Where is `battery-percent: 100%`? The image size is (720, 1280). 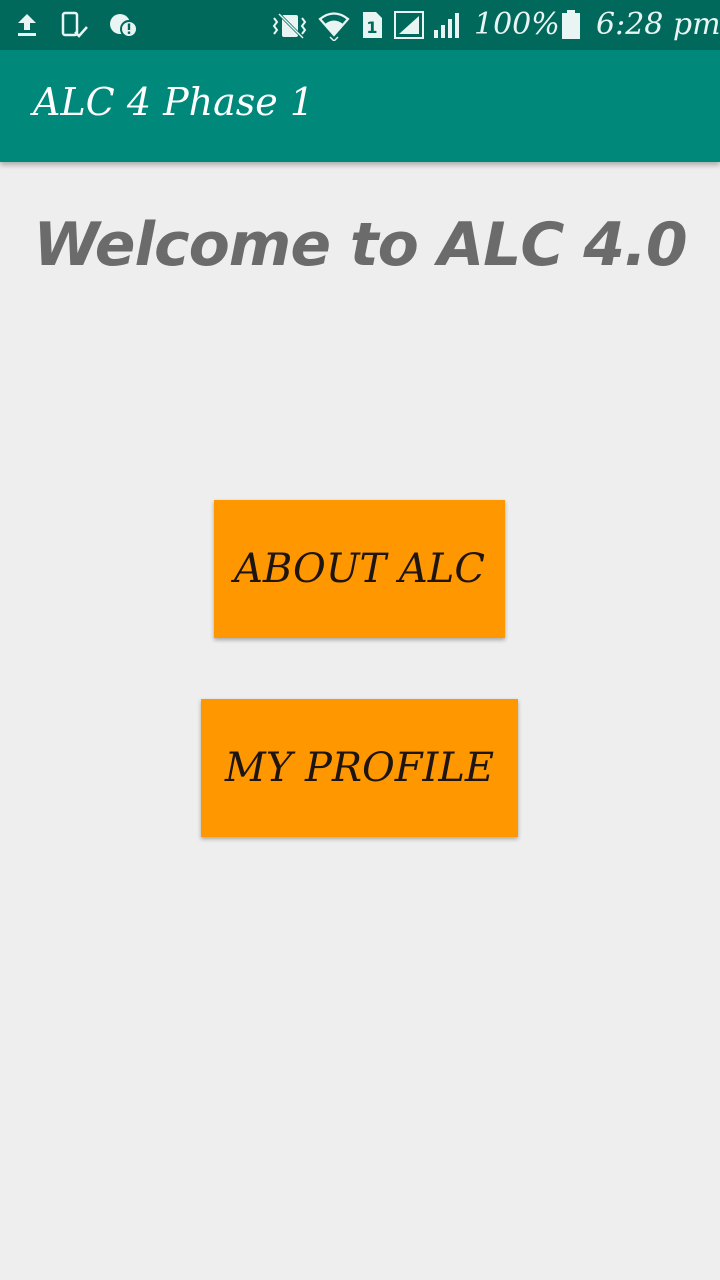
battery-percent: 100% is located at coordinates (517, 24).